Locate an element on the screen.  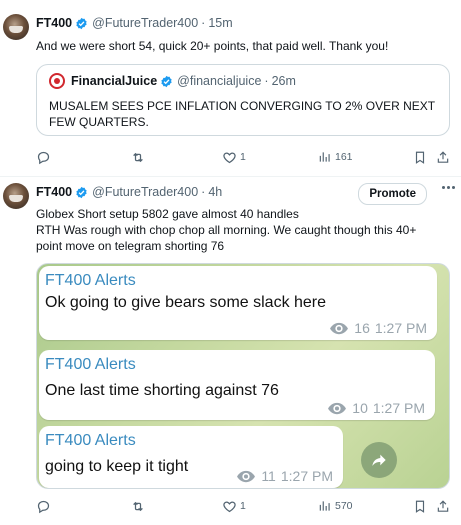
tweet-header: FT400 @FutureTrader400 · 4h is located at coordinates (129, 192).